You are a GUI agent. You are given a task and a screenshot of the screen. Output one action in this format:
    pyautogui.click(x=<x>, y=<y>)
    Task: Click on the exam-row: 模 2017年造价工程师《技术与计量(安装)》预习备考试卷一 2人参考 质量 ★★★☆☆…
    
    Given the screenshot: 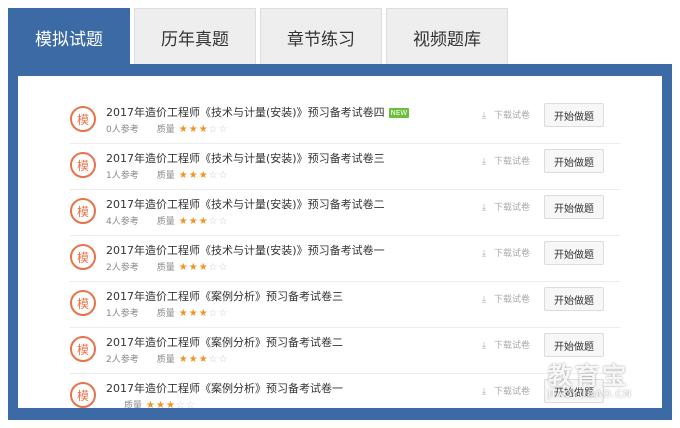 What is the action you would take?
    pyautogui.click(x=345, y=259)
    